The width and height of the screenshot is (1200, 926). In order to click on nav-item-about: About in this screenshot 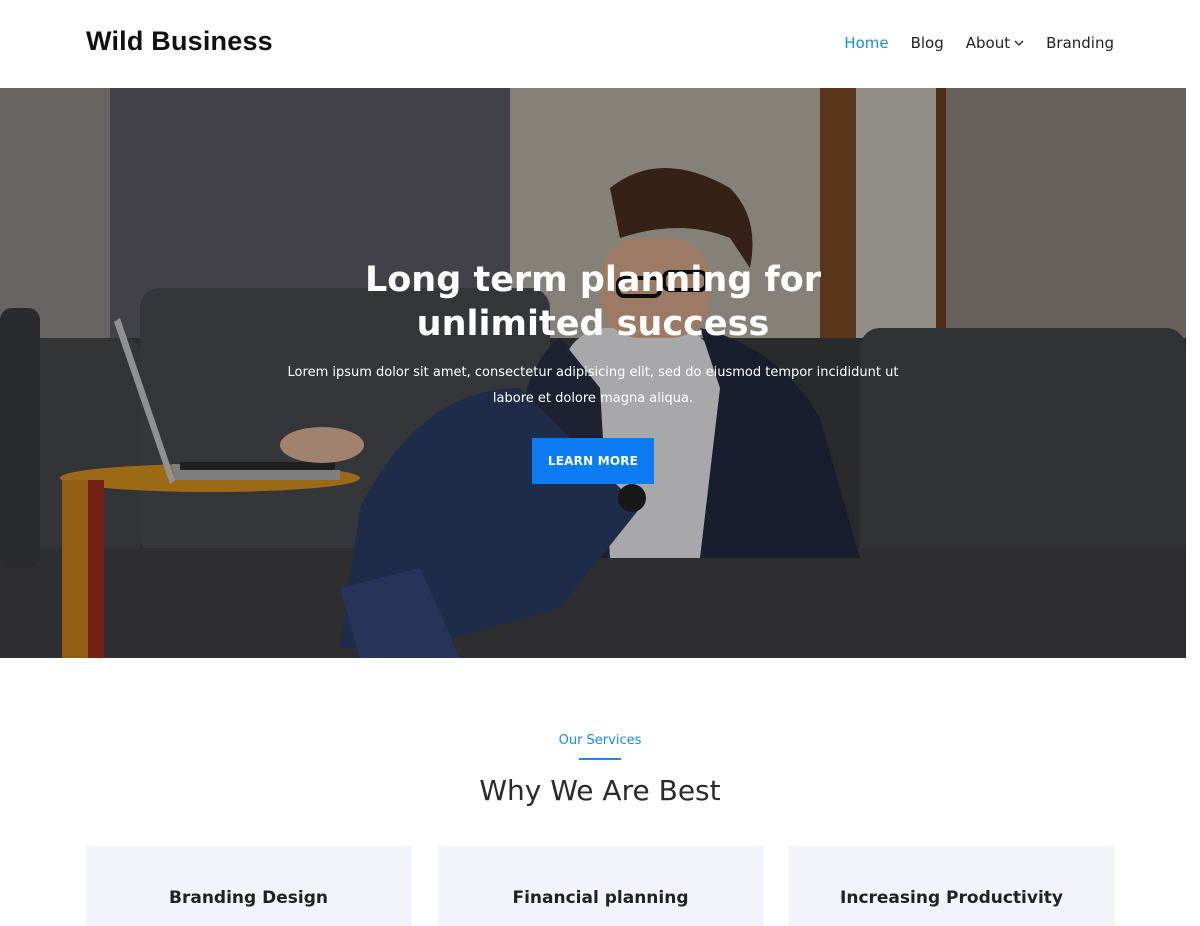, I will do `click(995, 43)`.